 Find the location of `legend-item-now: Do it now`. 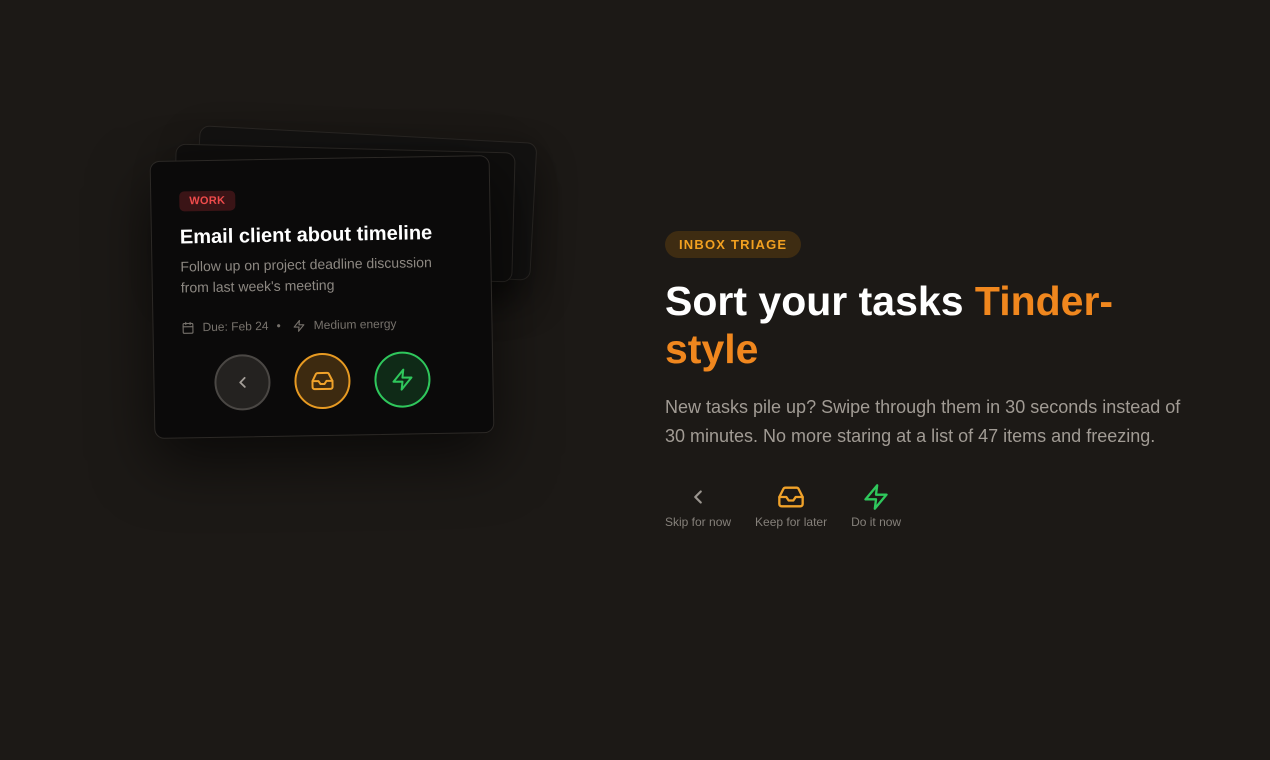

legend-item-now: Do it now is located at coordinates (876, 506).